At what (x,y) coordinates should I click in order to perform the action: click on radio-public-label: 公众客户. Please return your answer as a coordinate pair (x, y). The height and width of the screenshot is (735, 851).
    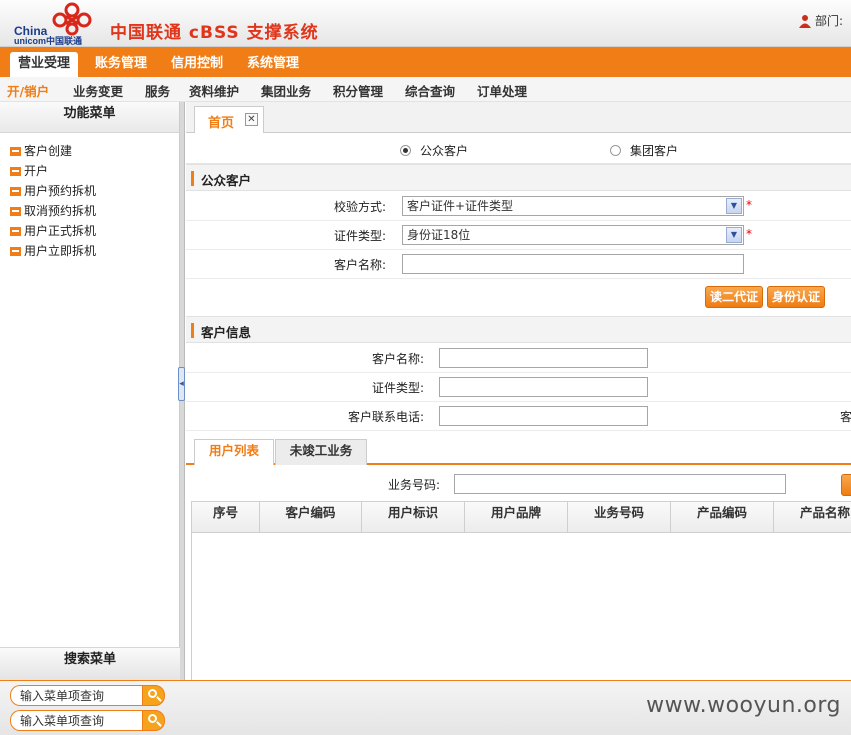
    Looking at the image, I should click on (444, 151).